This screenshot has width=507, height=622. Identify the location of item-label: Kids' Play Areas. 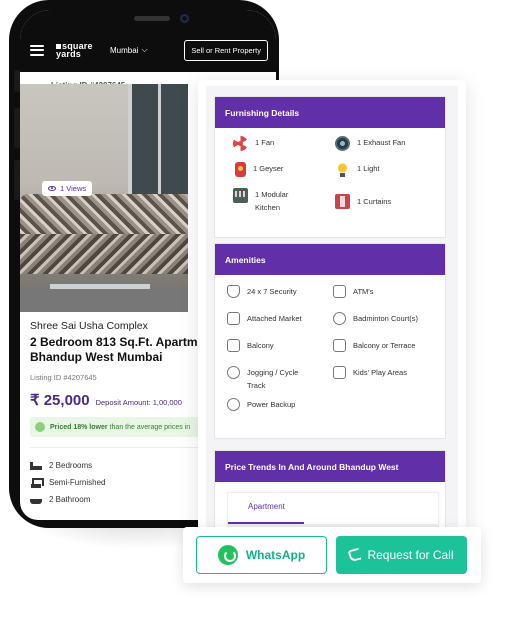
(380, 372).